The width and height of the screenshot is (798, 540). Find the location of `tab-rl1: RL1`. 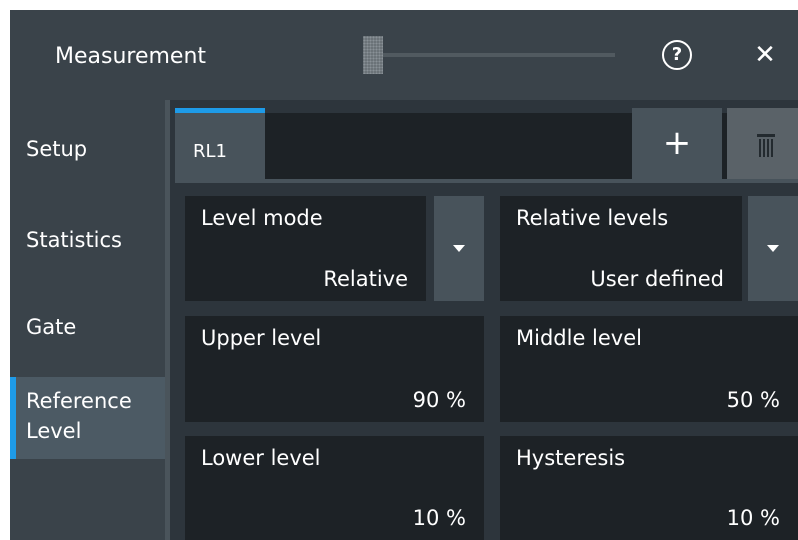

tab-rl1: RL1 is located at coordinates (220, 143).